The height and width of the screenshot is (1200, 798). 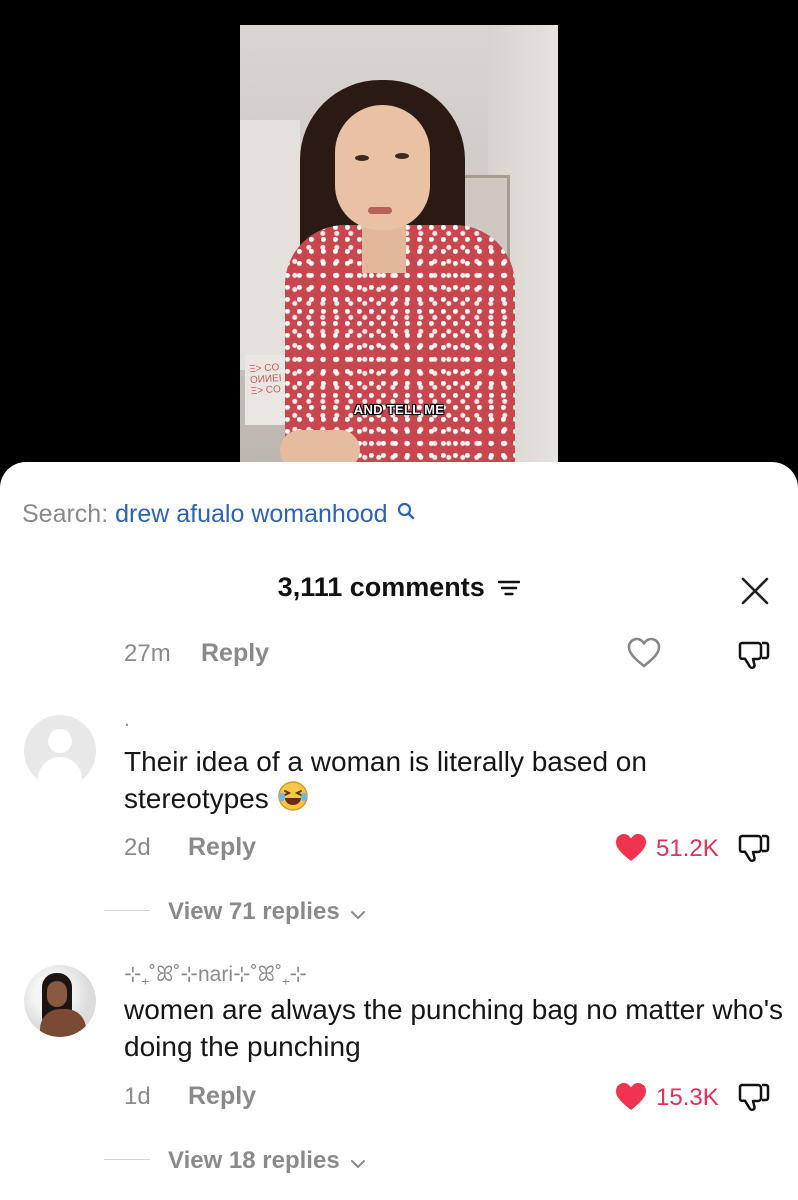 I want to click on video-person-hands, so click(x=320, y=447).